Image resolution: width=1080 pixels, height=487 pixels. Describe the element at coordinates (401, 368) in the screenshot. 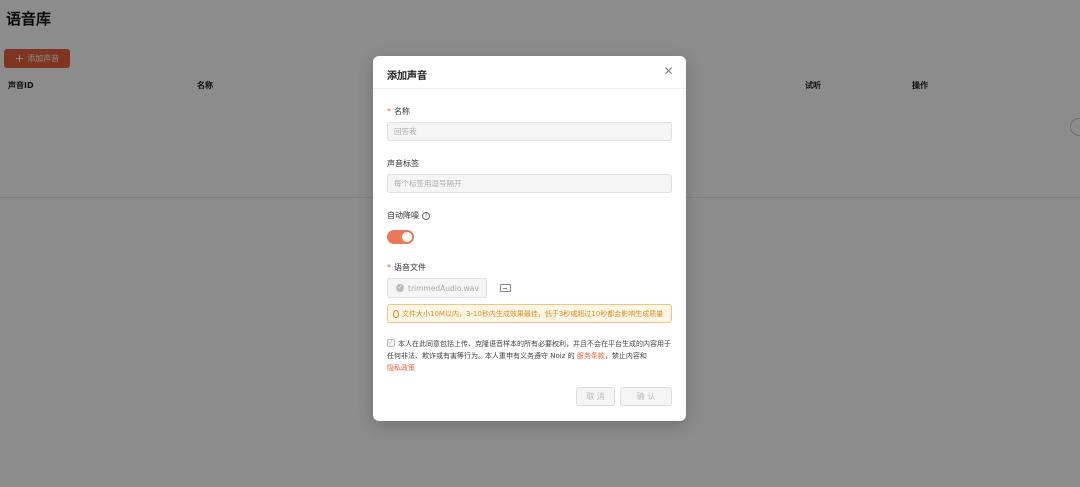

I see `privacy-link: 隐私政策` at that location.